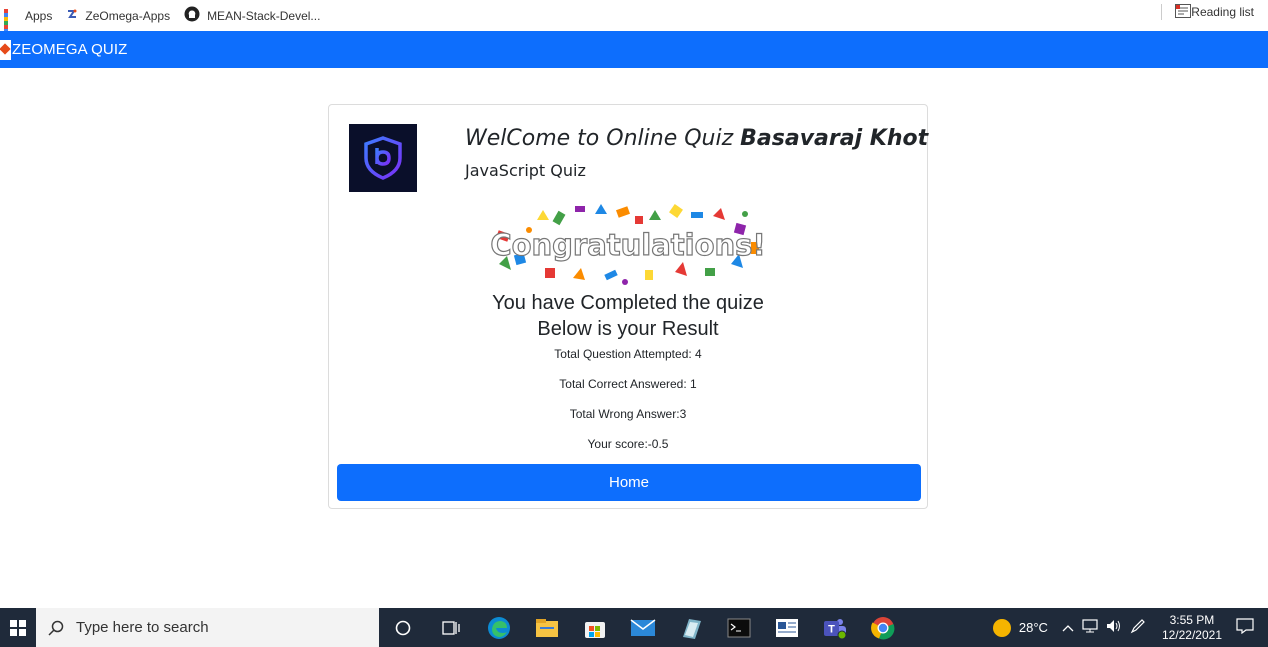 The image size is (1268, 647). Describe the element at coordinates (192, 15) in the screenshot. I see `github-icon` at that location.